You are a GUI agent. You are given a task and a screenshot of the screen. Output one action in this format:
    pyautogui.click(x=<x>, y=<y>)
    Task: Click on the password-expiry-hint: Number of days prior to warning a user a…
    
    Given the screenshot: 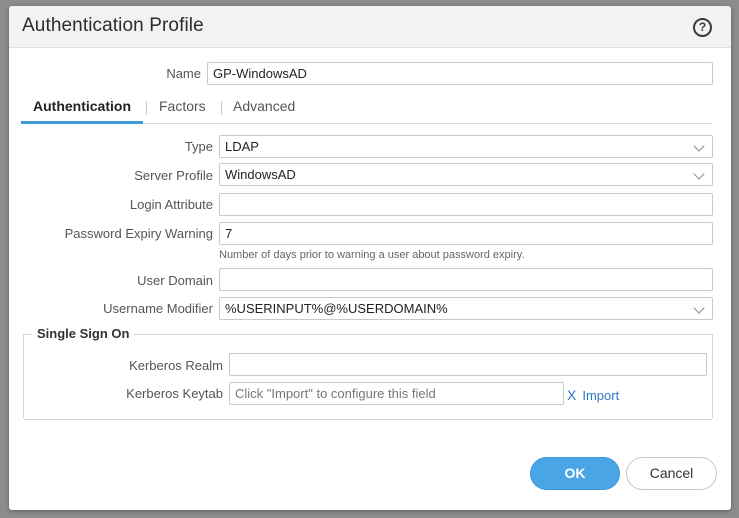 What is the action you would take?
    pyautogui.click(x=372, y=255)
    